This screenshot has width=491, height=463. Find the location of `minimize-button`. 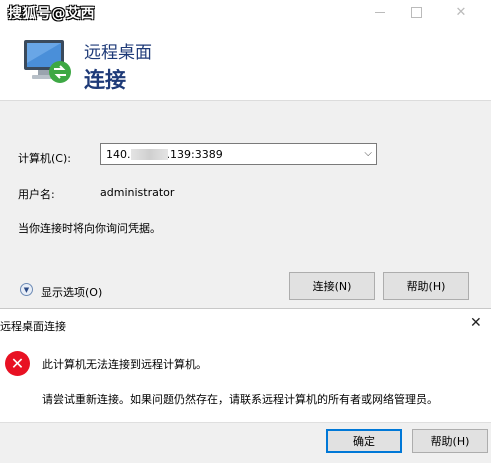

minimize-button is located at coordinates (380, 12).